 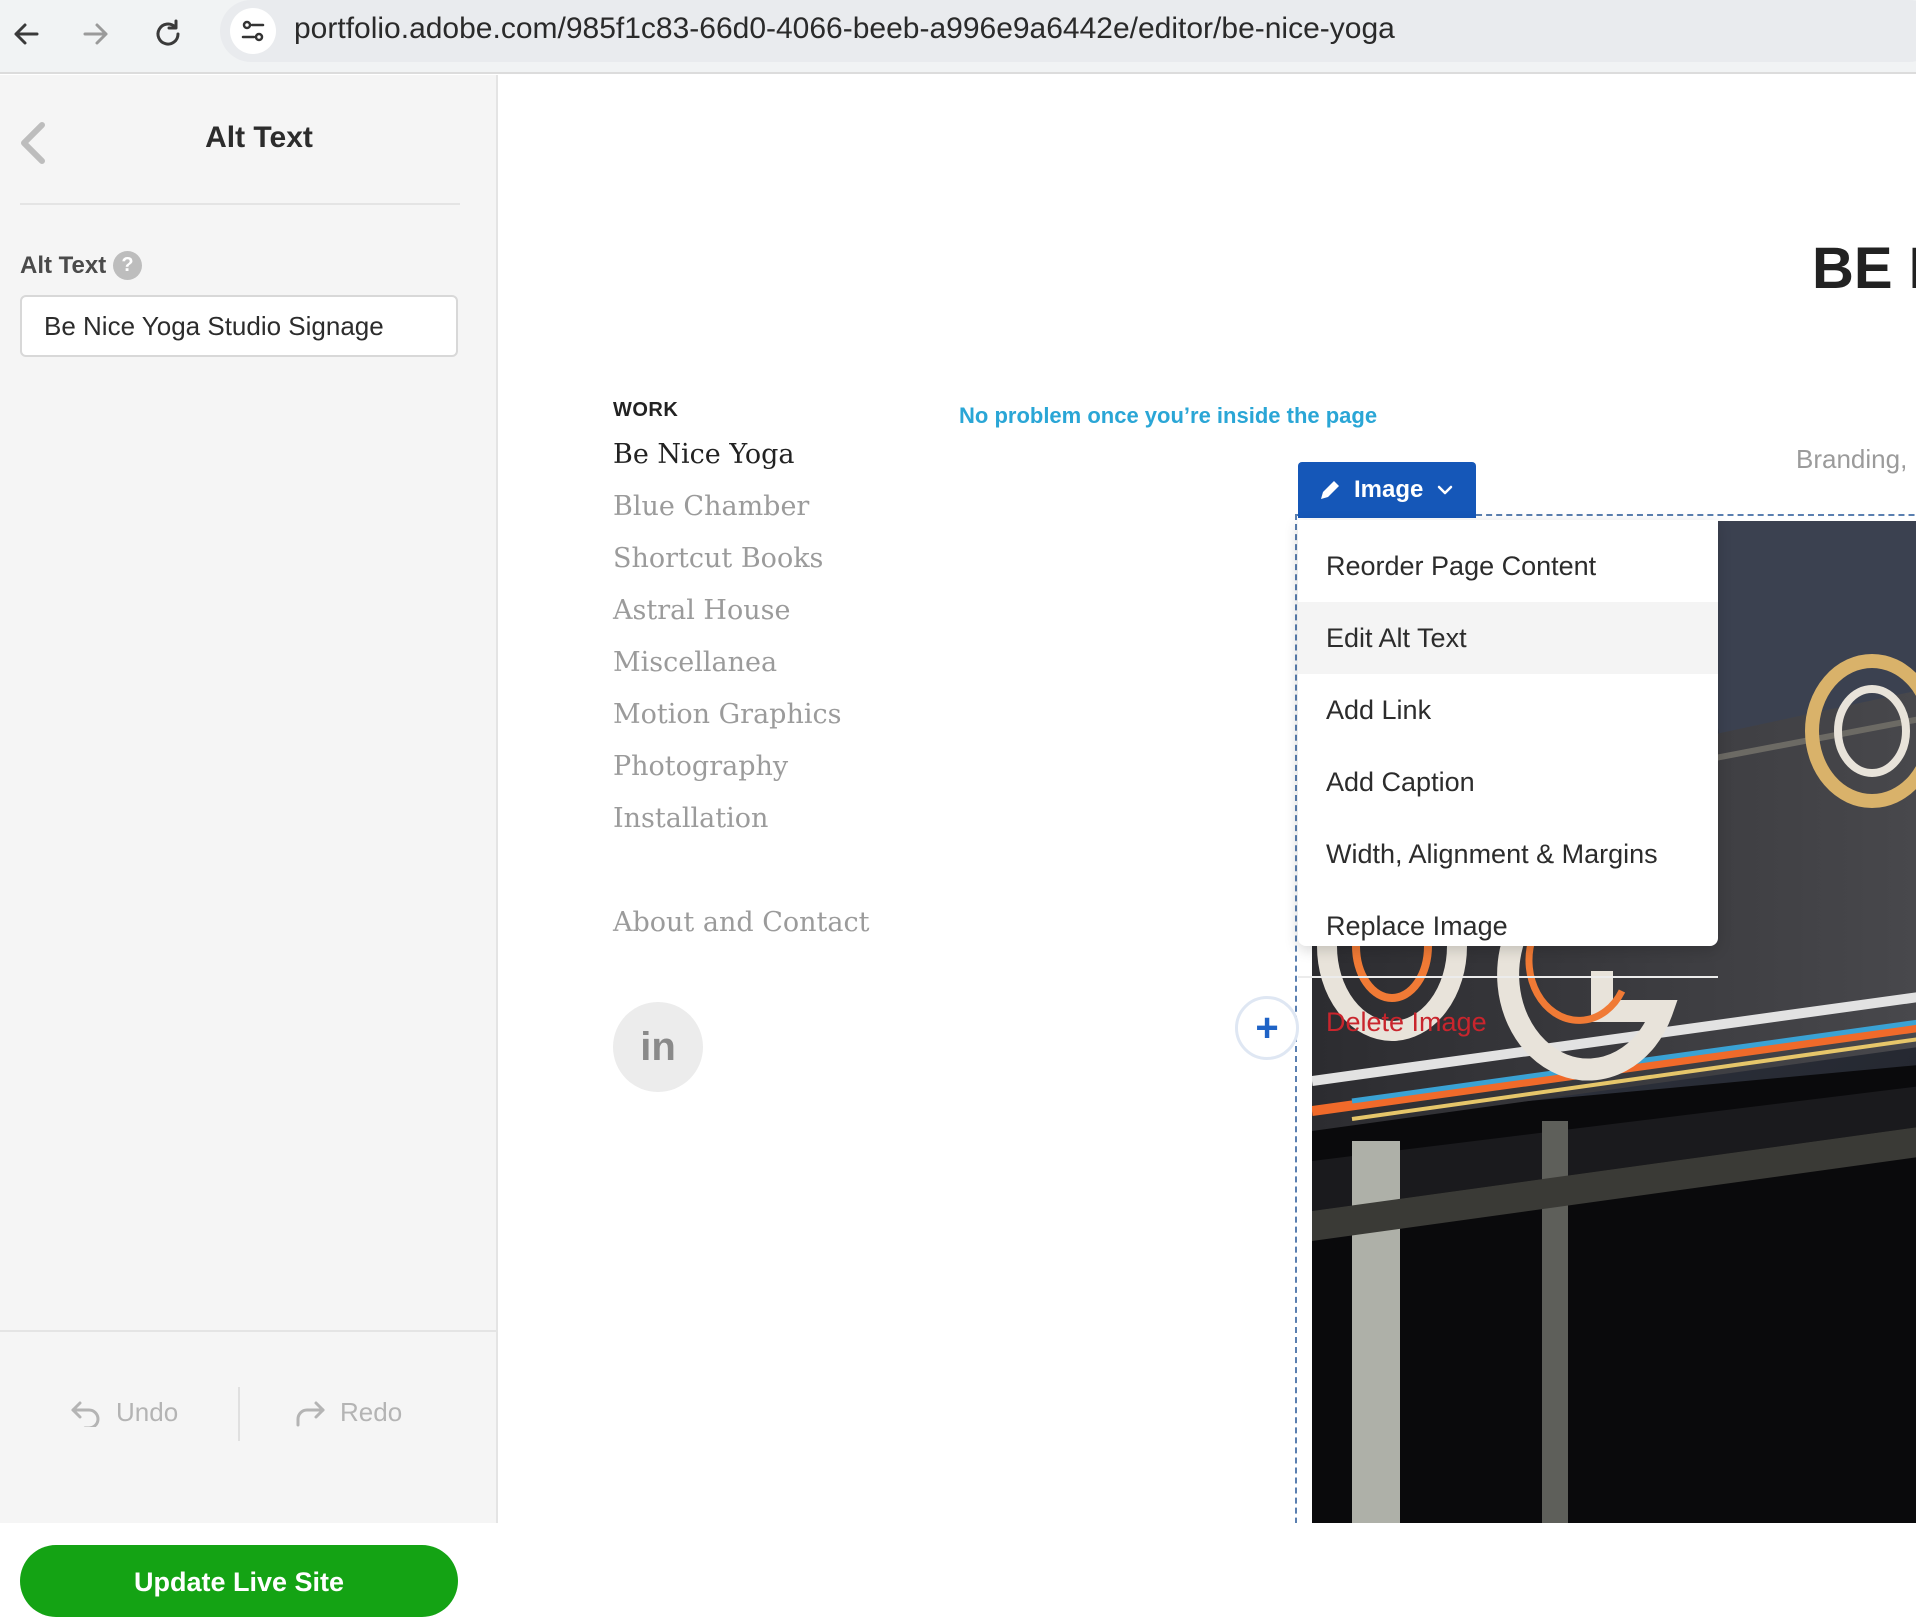 What do you see at coordinates (727, 819) in the screenshot?
I see `work-item-installation: Installation` at bounding box center [727, 819].